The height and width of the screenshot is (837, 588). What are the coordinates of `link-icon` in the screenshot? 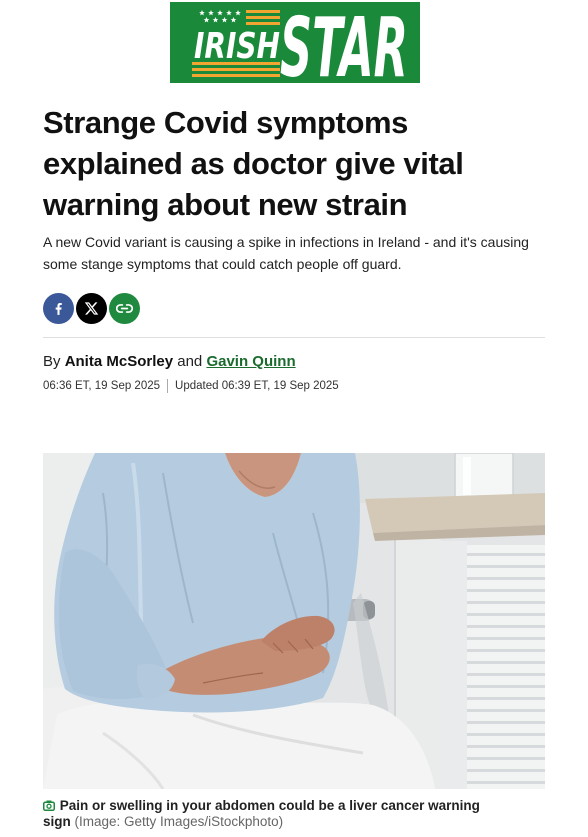 It's located at (124, 308).